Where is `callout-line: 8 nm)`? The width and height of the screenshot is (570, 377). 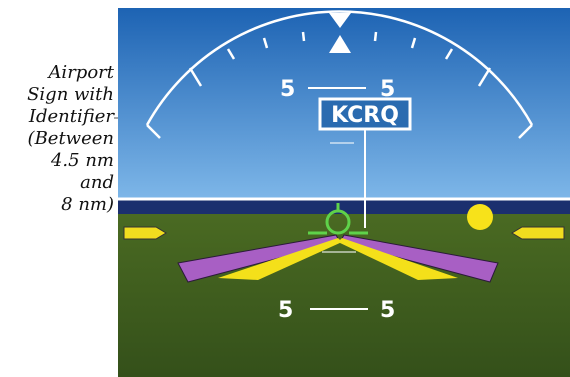 callout-line: 8 nm) is located at coordinates (87, 204).